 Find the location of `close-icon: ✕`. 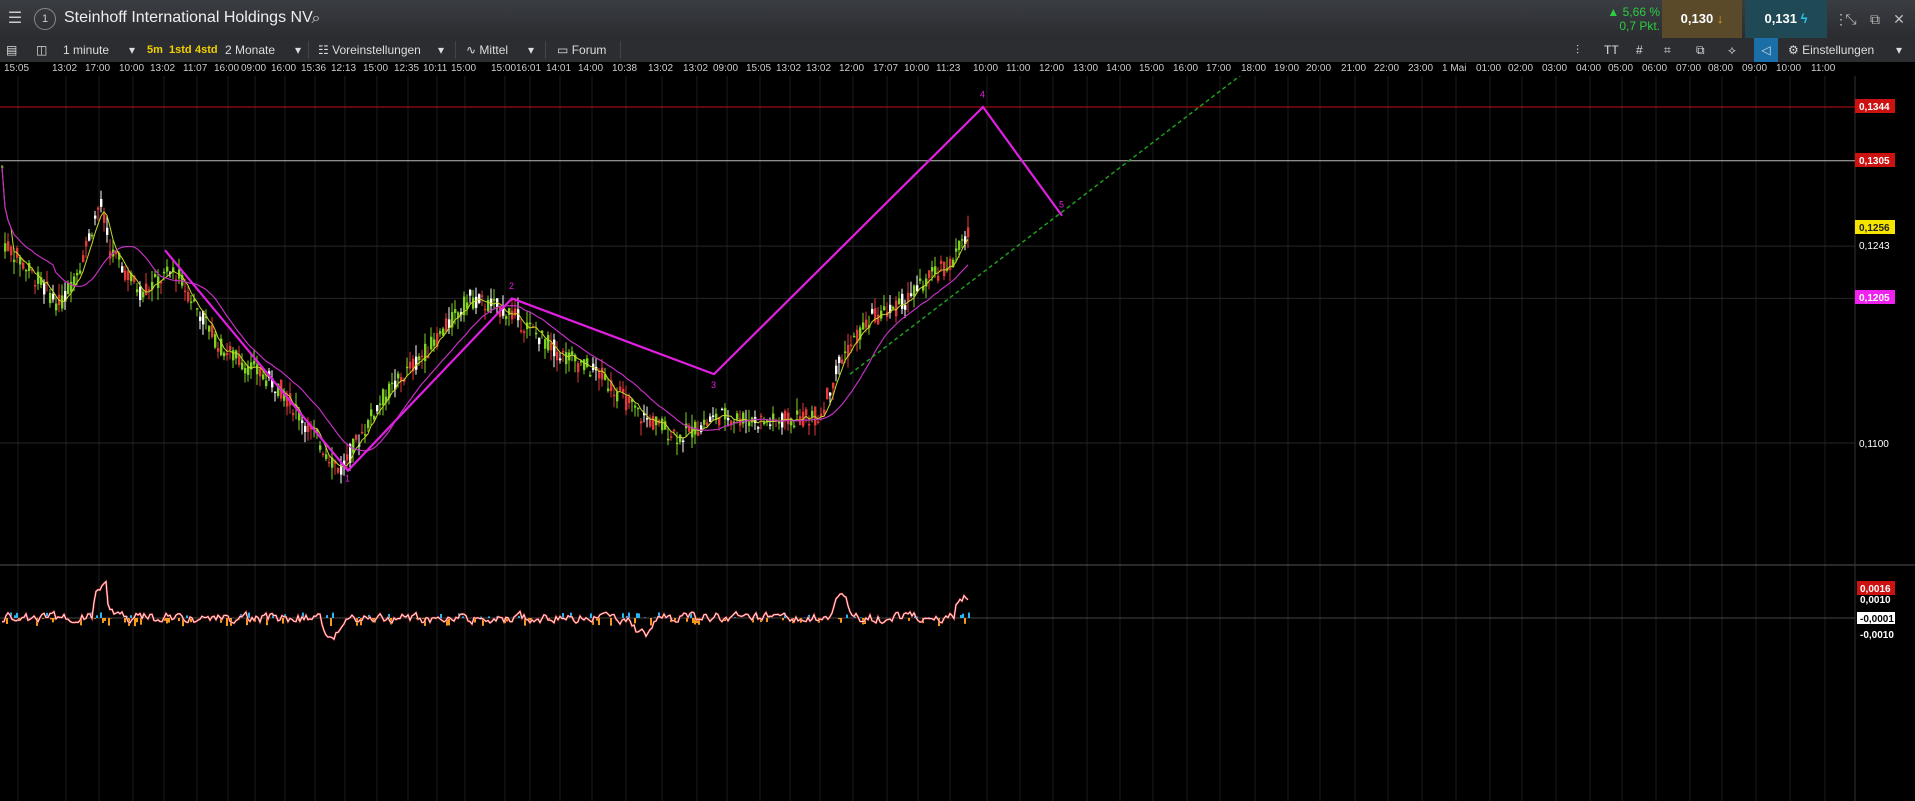

close-icon: ✕ is located at coordinates (1899, 19).